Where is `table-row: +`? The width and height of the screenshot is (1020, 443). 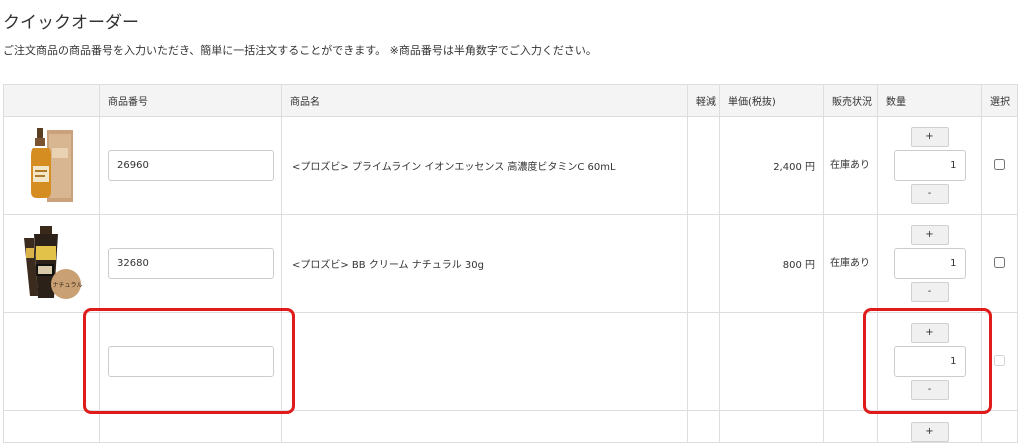
table-row: + is located at coordinates (510, 426).